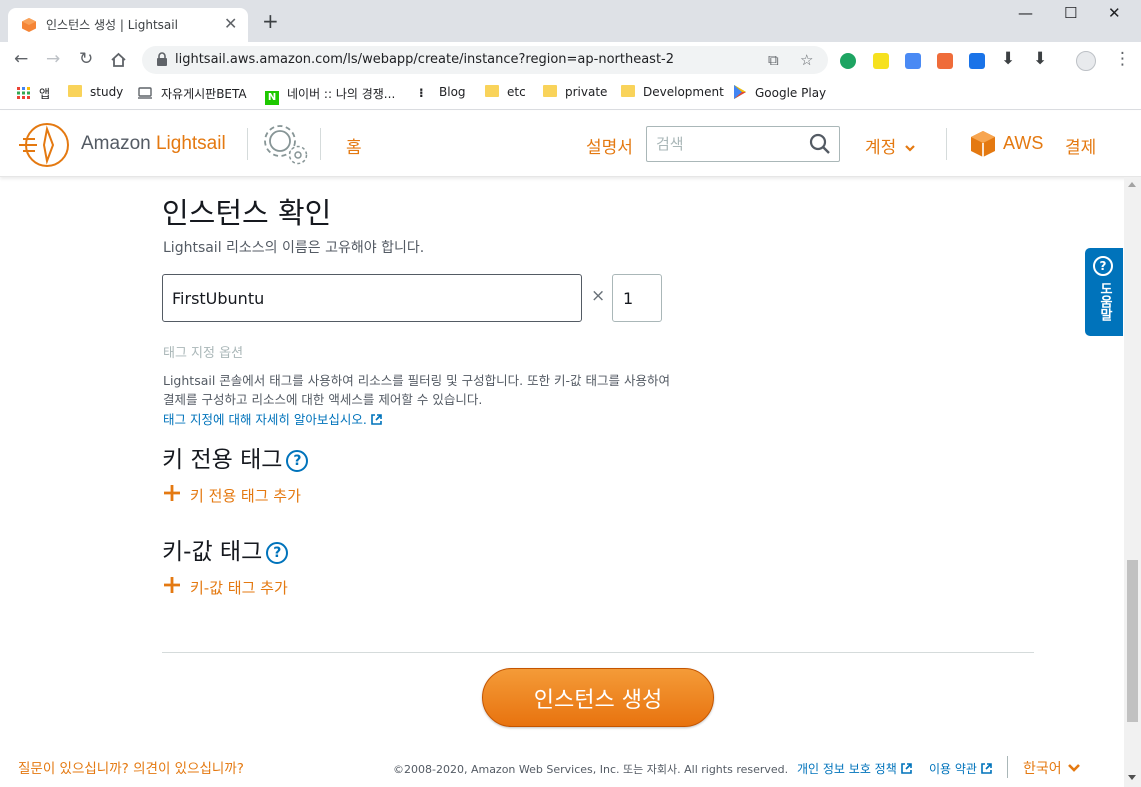  I want to click on close-window-icon: ✕, so click(1114, 13).